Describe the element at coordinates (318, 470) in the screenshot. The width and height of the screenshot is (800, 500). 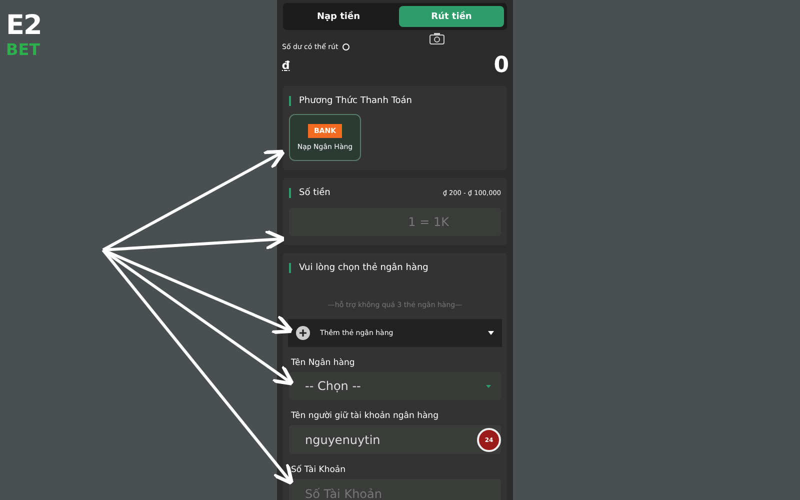
I see `field-label: Số Tài Khoản` at that location.